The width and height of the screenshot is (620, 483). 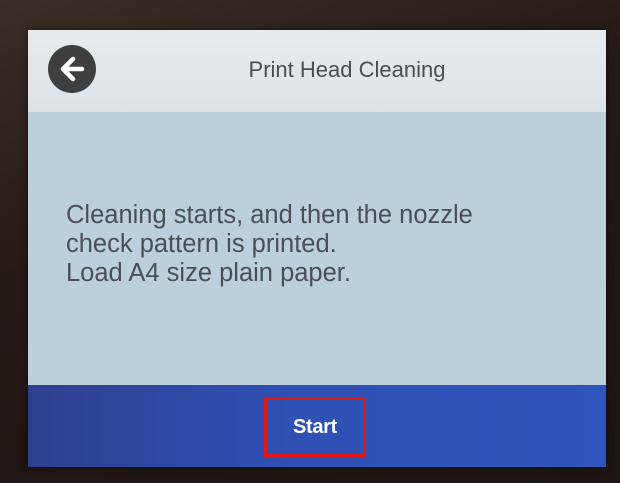 I want to click on message-line-2: check pattern is printed., so click(x=201, y=244).